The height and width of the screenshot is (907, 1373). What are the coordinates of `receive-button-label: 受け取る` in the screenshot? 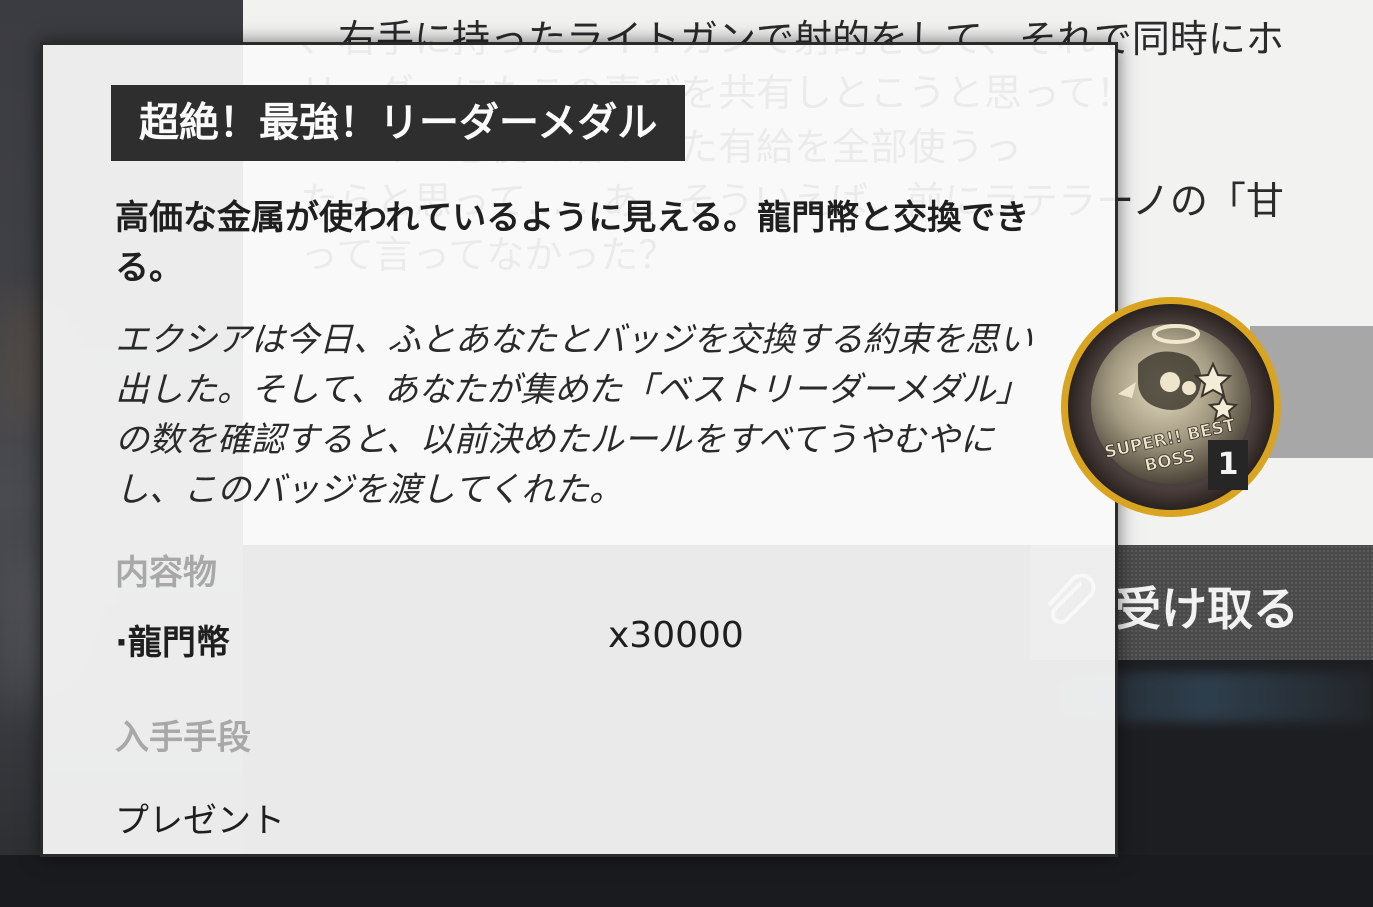 It's located at (1207, 606).